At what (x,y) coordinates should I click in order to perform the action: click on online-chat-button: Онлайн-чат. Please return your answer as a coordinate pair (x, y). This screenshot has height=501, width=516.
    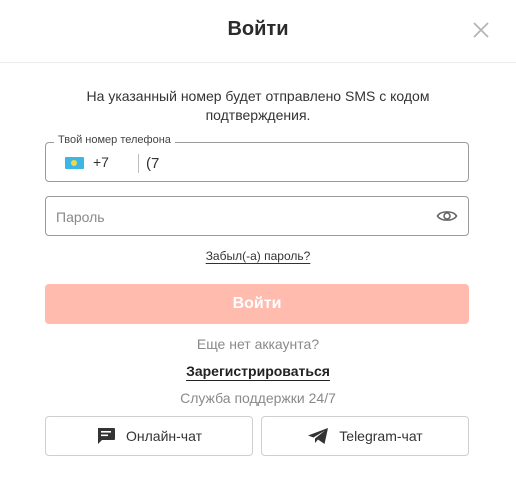
    Looking at the image, I should click on (149, 436).